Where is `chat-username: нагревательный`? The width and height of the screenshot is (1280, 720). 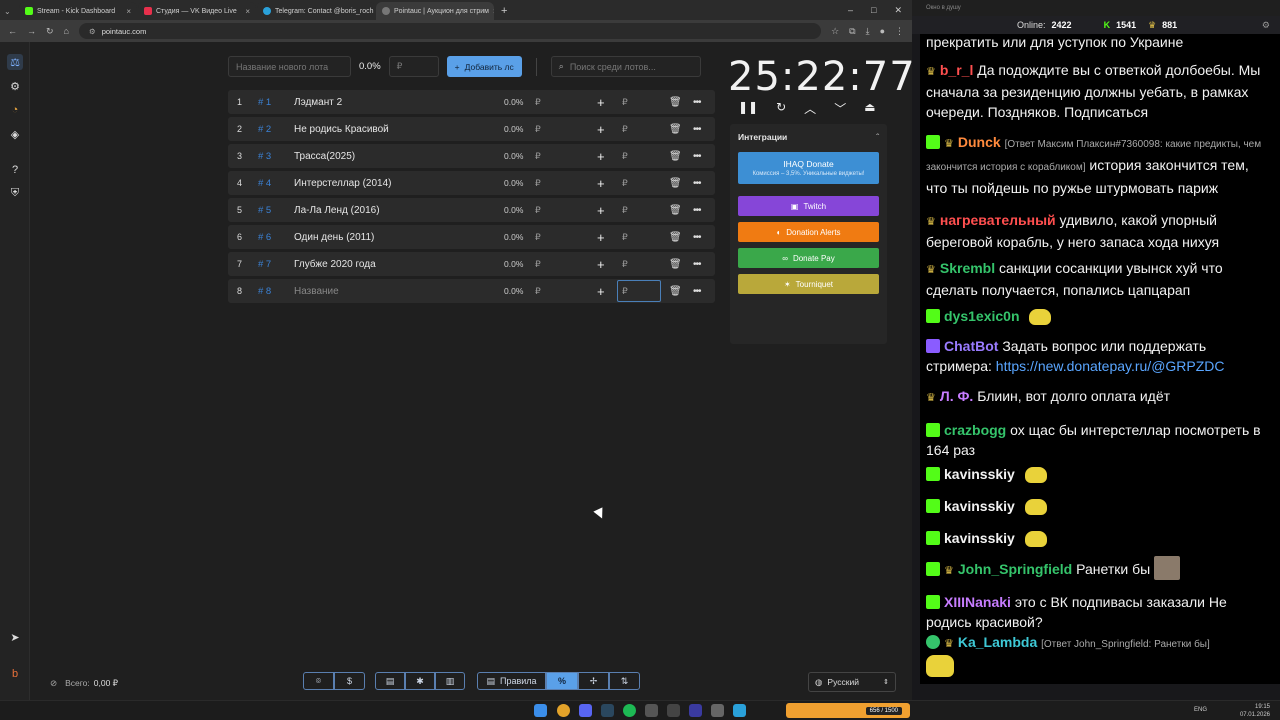
chat-username: нагревательный is located at coordinates (998, 220).